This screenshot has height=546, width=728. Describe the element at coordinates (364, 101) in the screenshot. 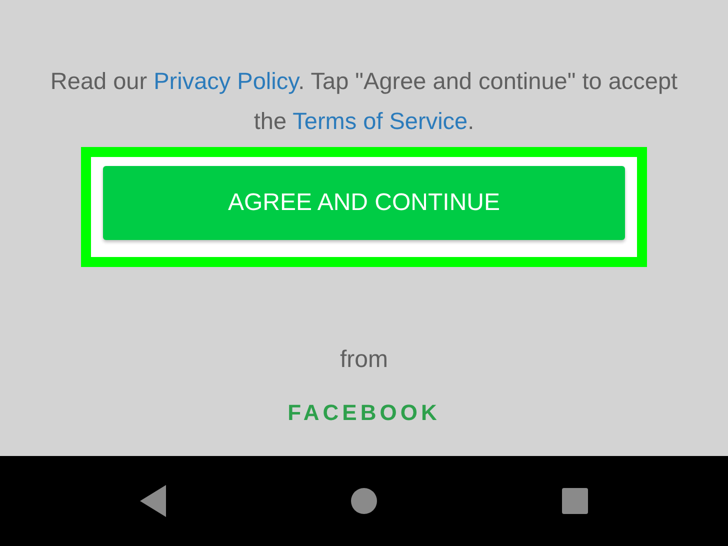

I see `consent-text: Read our Privacy Policy. Tap "Agree and continue" to accept the Terms of Service.` at that location.